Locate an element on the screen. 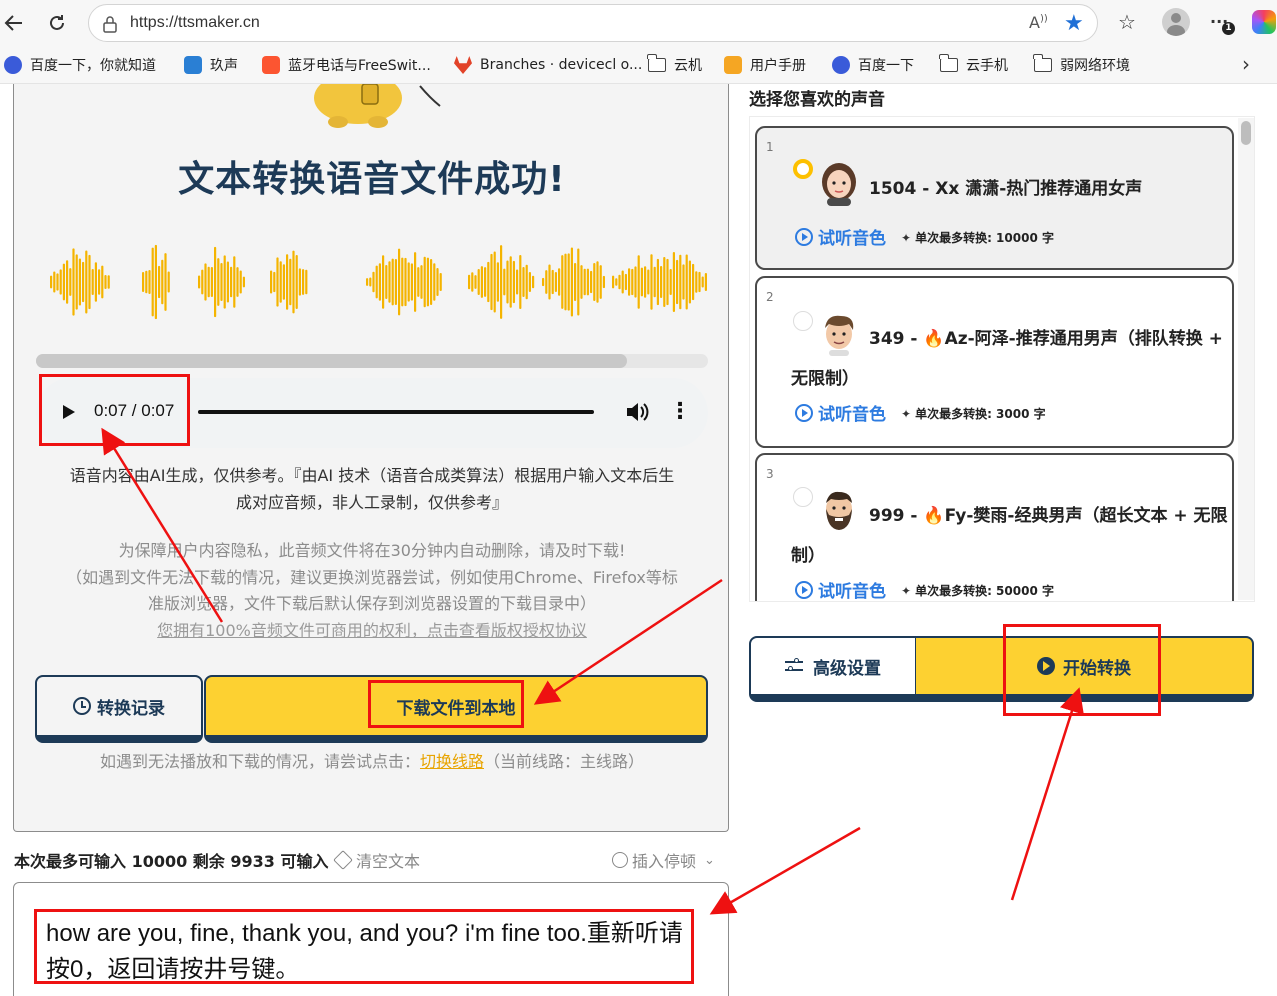 The width and height of the screenshot is (1277, 996). more-options-icon: ⋮ is located at coordinates (680, 412).